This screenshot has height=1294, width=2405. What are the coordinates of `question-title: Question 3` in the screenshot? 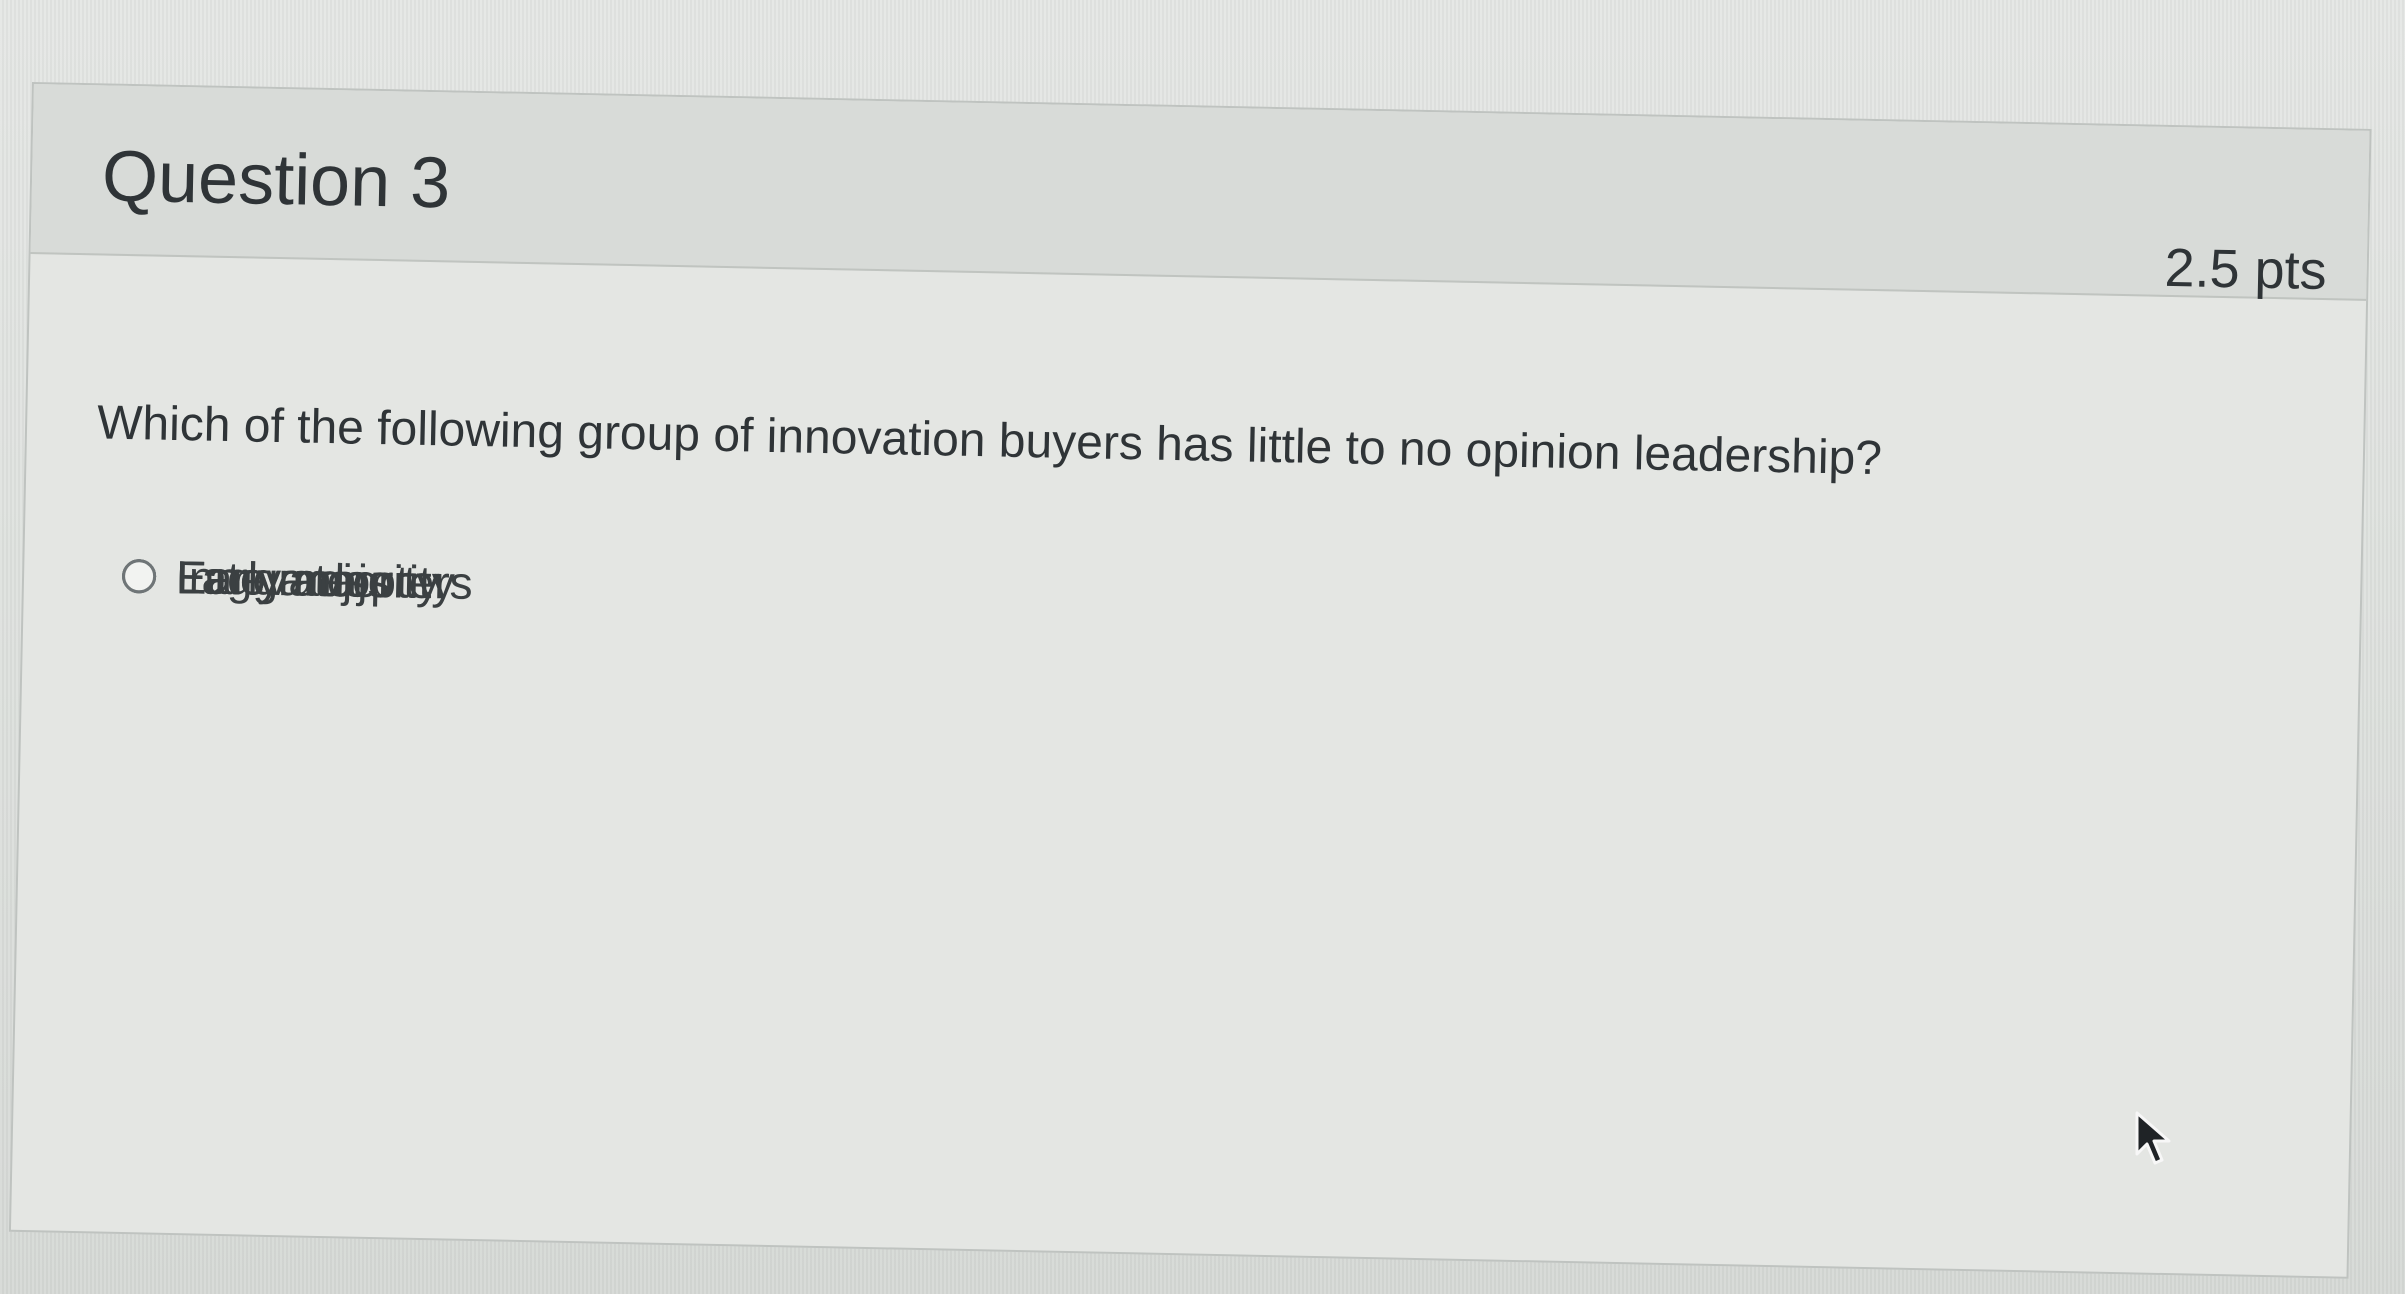 It's located at (276, 180).